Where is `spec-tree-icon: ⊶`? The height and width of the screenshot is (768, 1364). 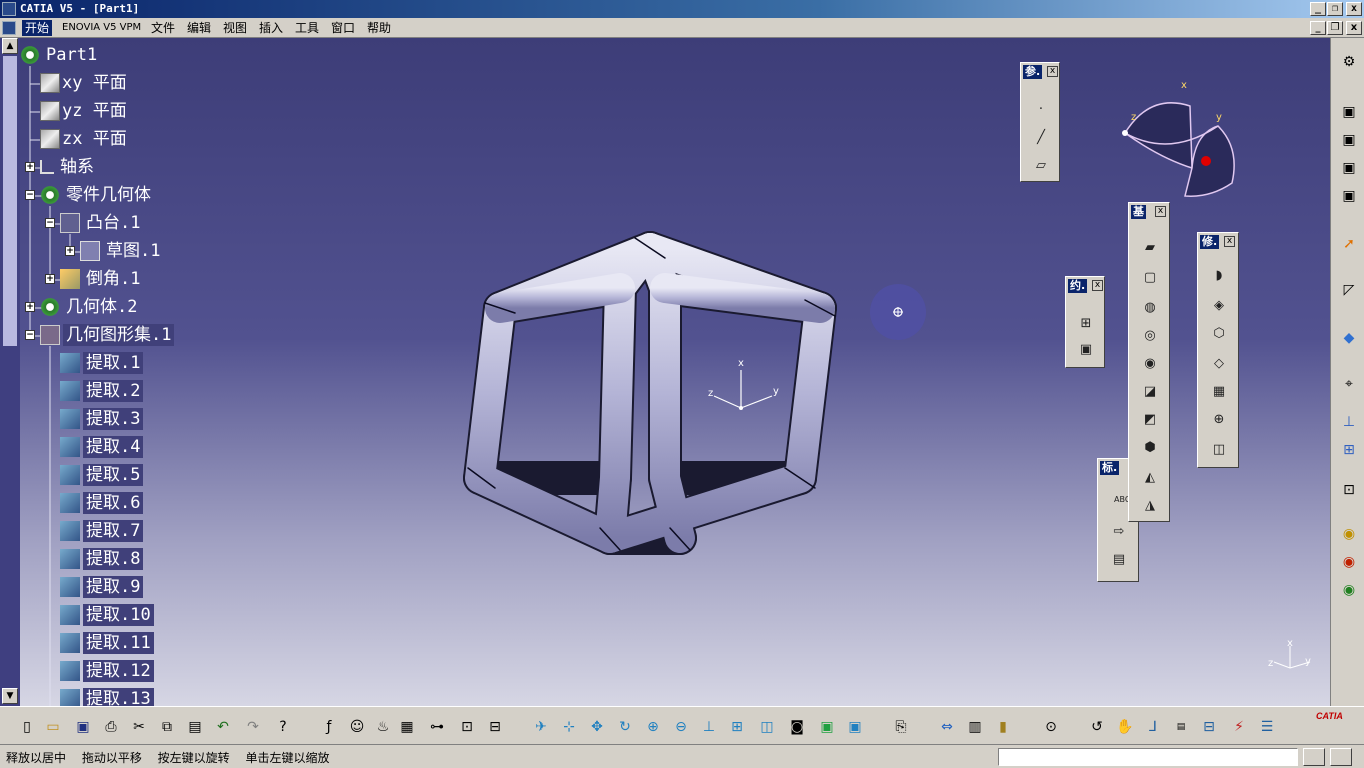
spec-tree-icon: ⊶ is located at coordinates (437, 727).